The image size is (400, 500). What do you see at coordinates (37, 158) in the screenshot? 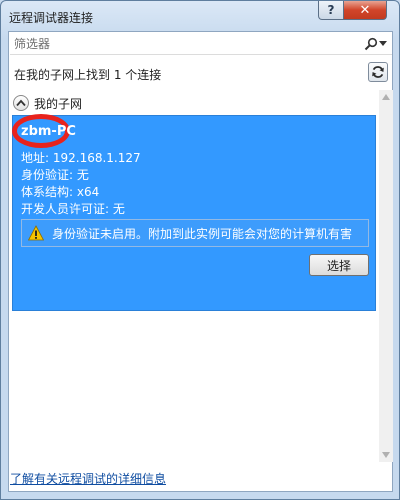
I see `property-label: 地址:` at bounding box center [37, 158].